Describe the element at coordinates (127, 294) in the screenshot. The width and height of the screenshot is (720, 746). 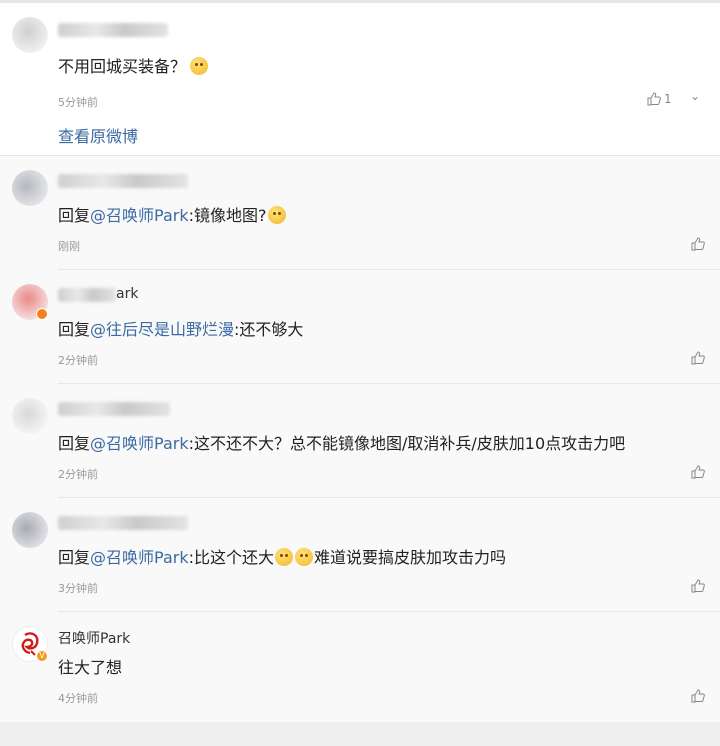
I see `commenter-name: ark` at that location.